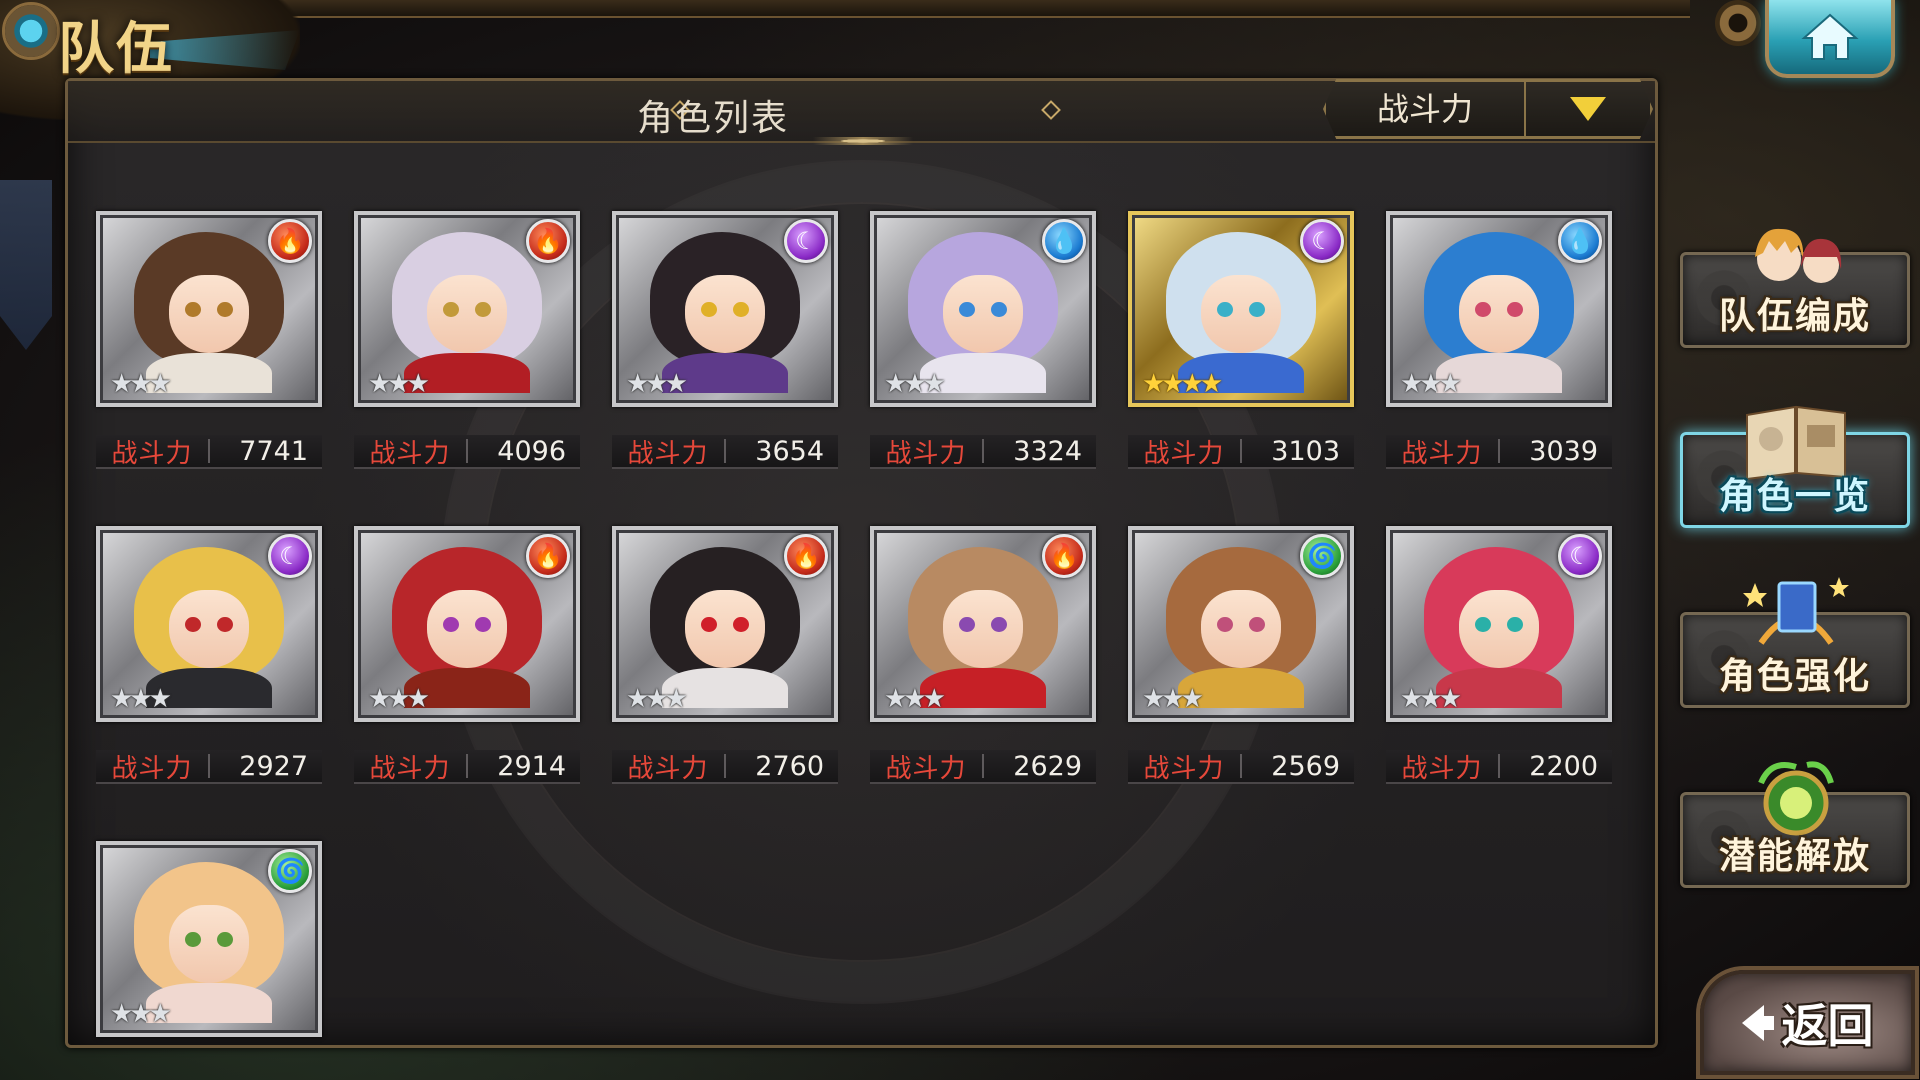 This screenshot has width=1920, height=1080. Describe the element at coordinates (1794, 316) in the screenshot. I see `menu-label: 队伍编成` at that location.